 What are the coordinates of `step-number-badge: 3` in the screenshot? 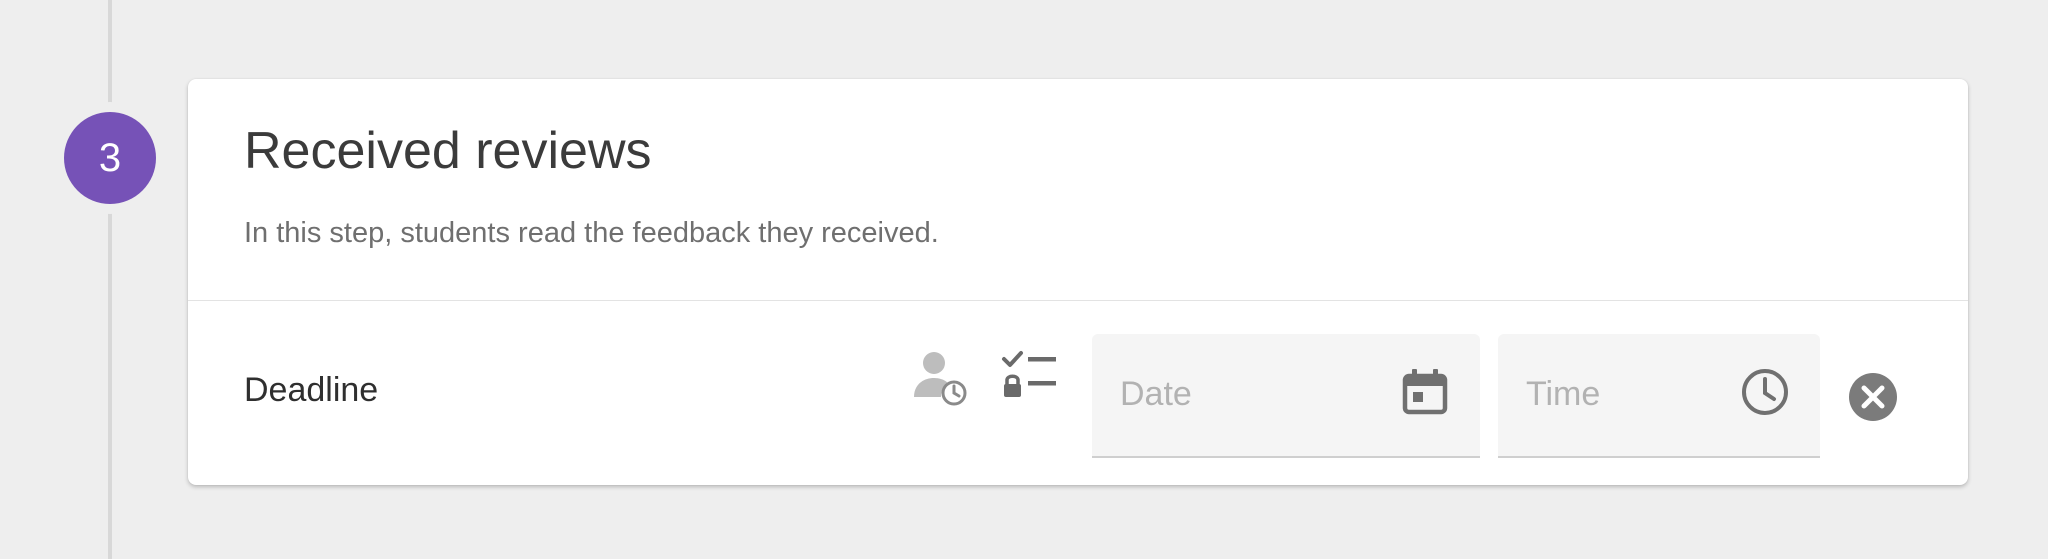 It's located at (110, 158).